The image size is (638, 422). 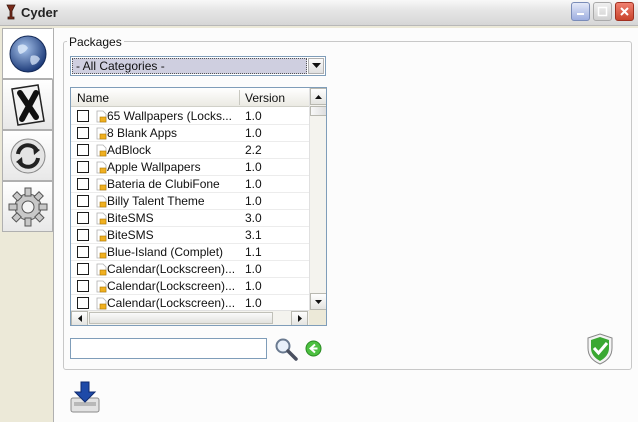 I want to click on maximize-button, so click(x=602, y=11).